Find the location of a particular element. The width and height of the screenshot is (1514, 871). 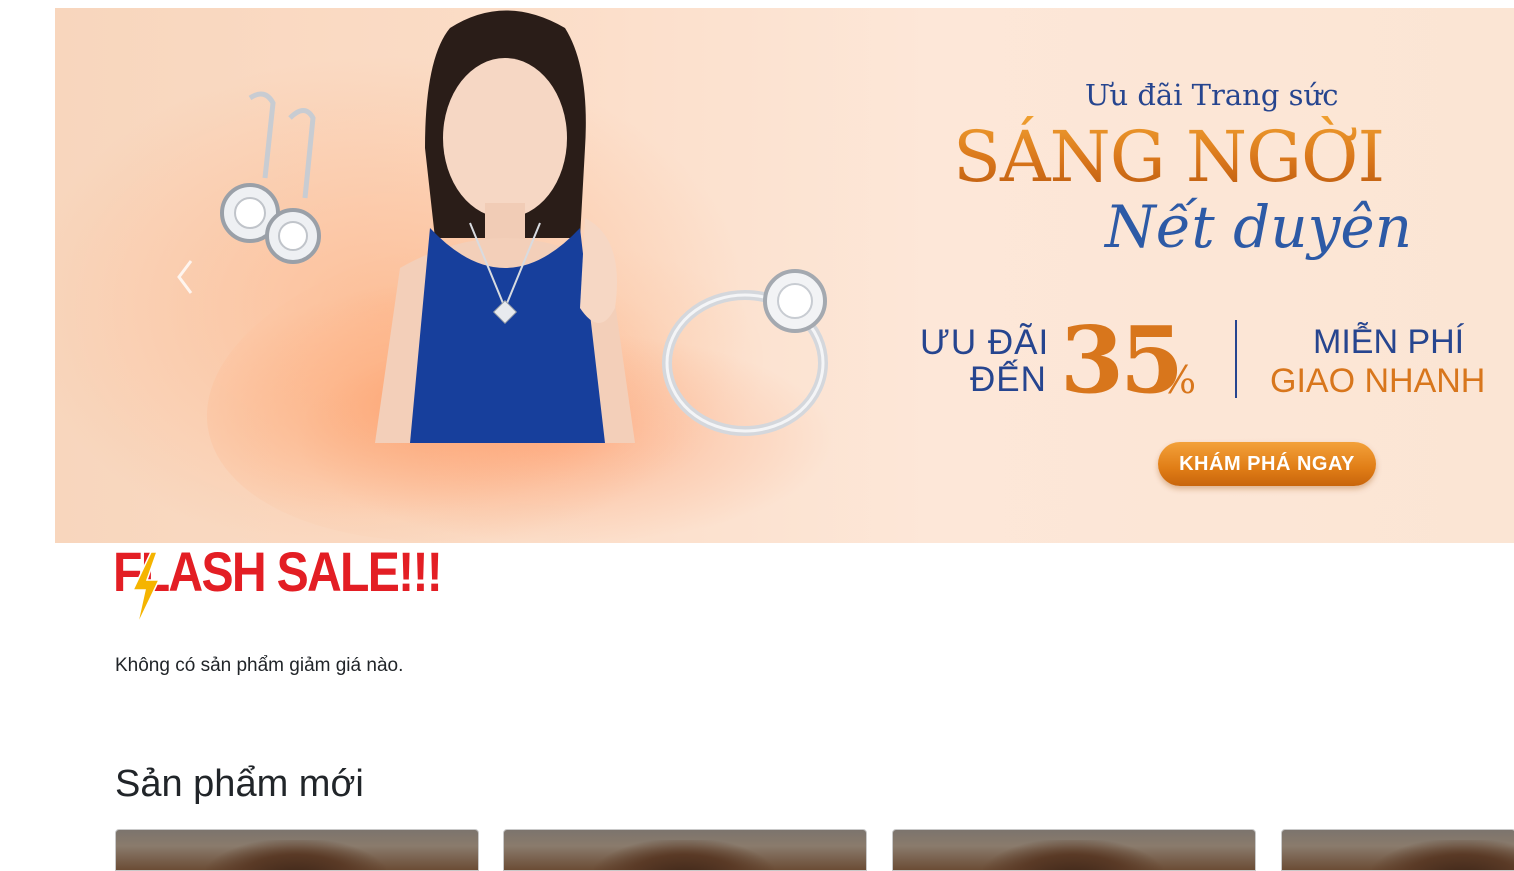

flash-sale-empty-message: Không có sản phẩm giảm giá nào. is located at coordinates (259, 665).